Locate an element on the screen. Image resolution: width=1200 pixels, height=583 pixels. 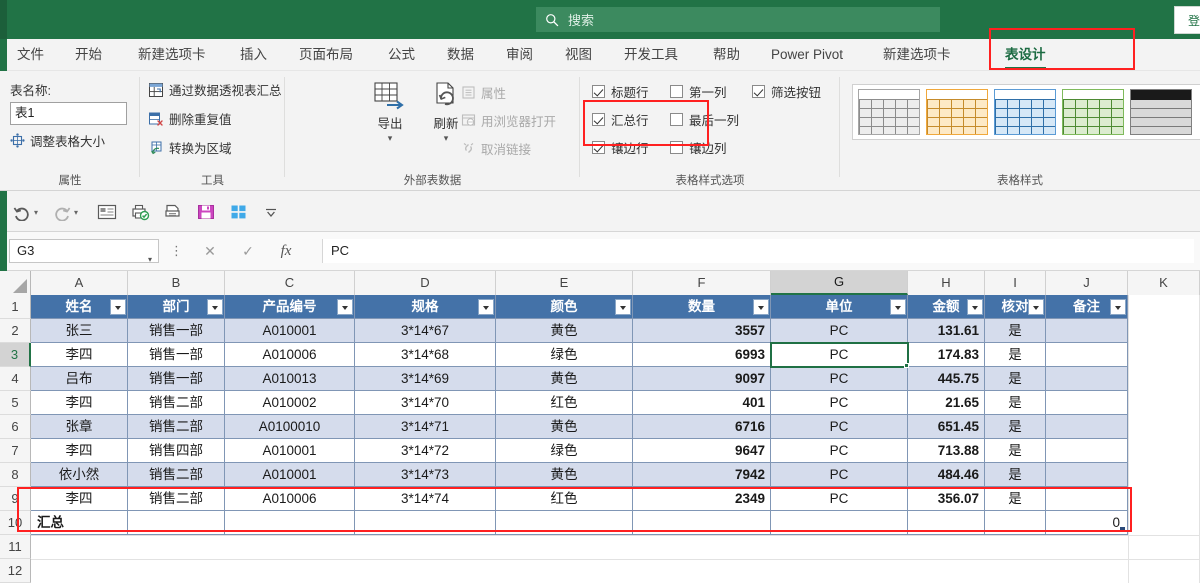
checkbox-filter-button: 筛选按钮 is located at coordinates (786, 91).